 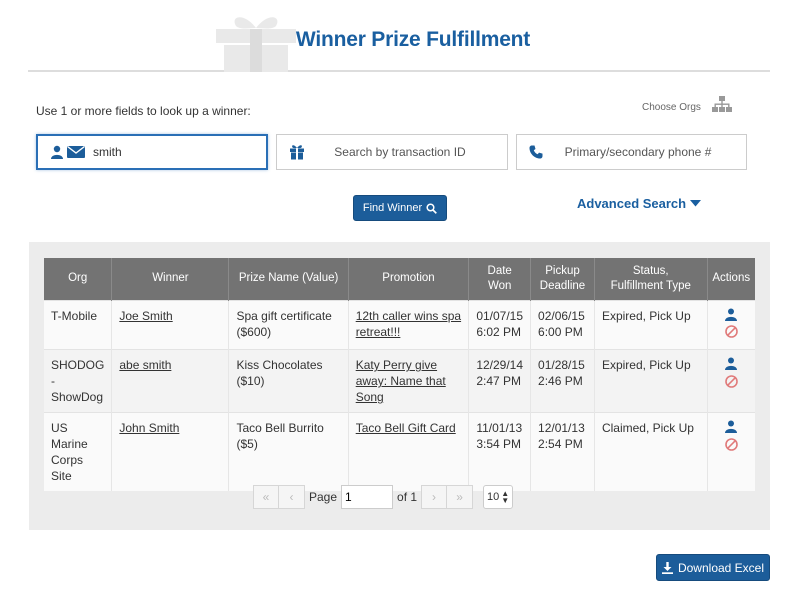 I want to click on find-winner-button: Find Winner, so click(x=400, y=208).